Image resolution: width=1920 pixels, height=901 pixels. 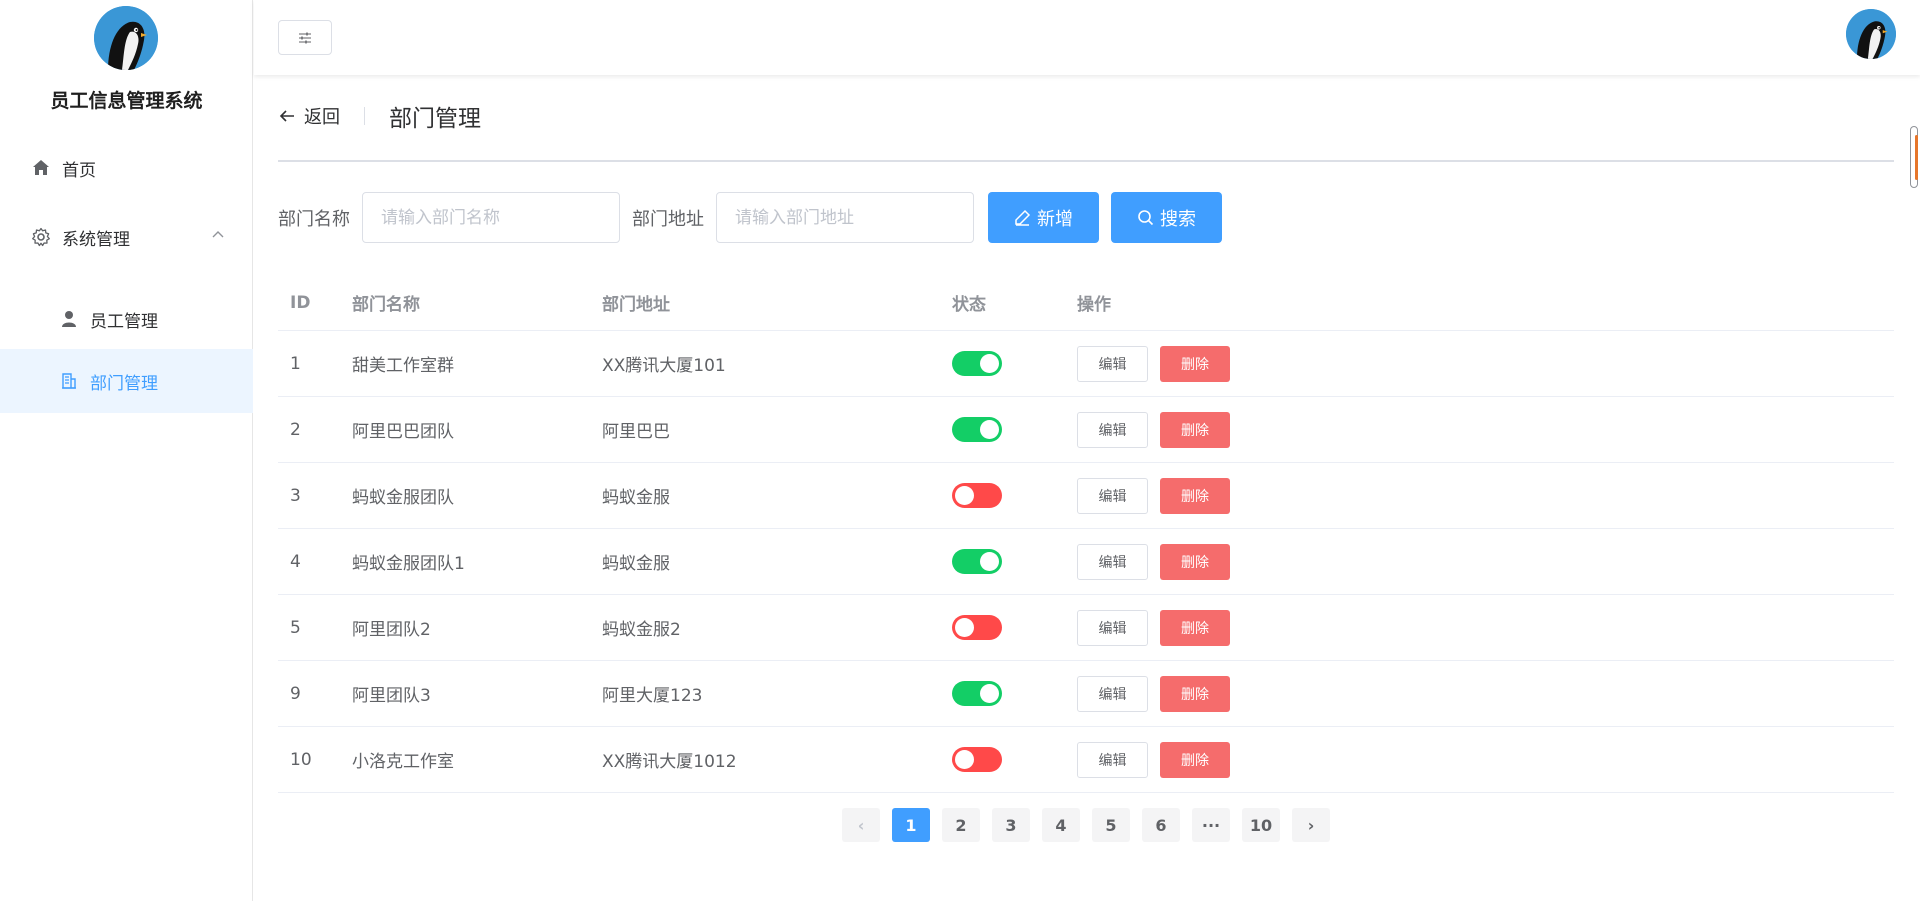 I want to click on sidebar-item-system: 系统管理, so click(x=126, y=237).